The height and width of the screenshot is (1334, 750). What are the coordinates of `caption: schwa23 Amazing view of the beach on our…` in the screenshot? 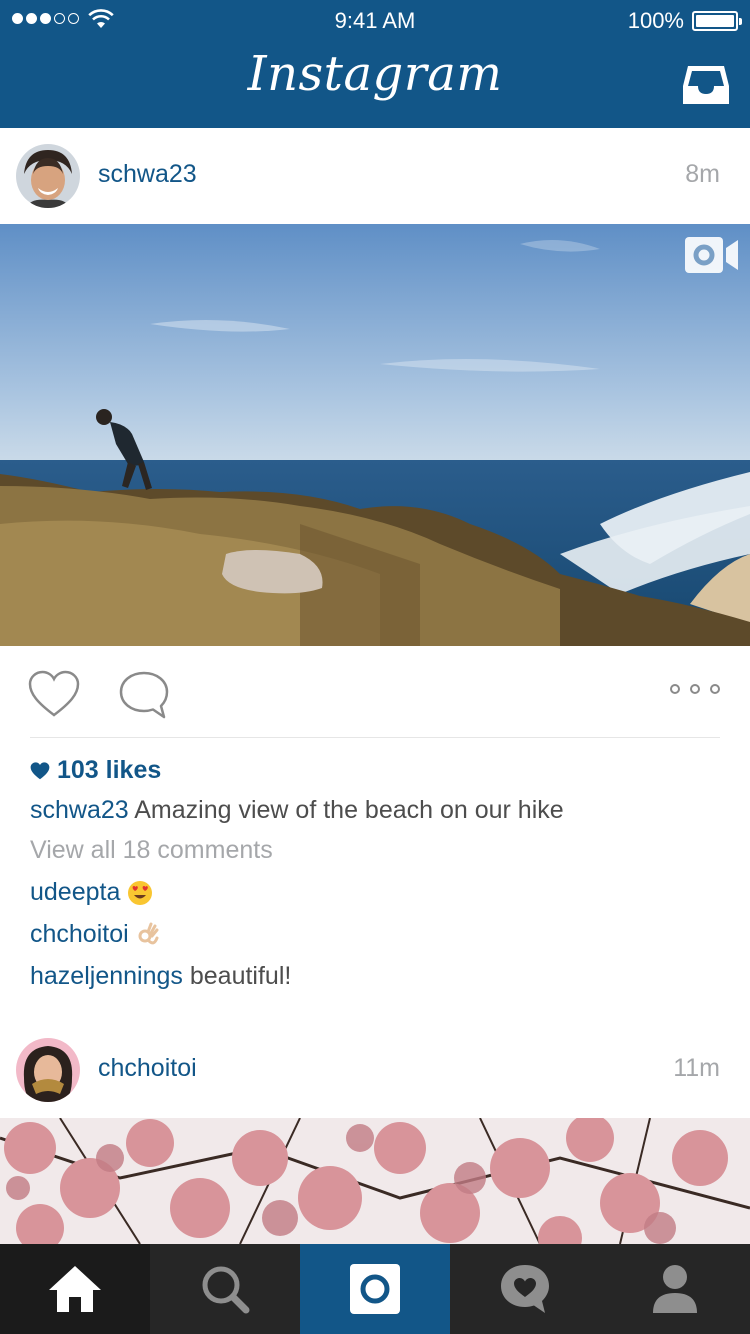 It's located at (297, 810).